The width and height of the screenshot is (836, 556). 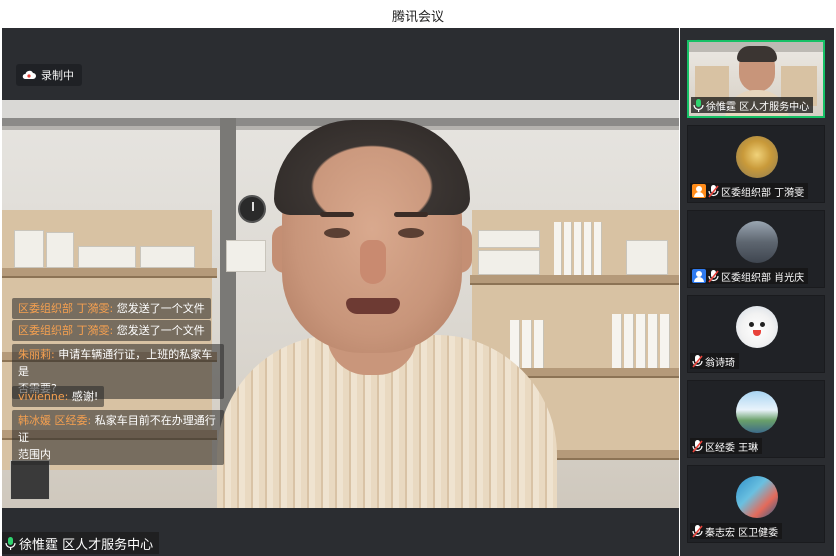 What do you see at coordinates (252, 209) in the screenshot?
I see `clock` at bounding box center [252, 209].